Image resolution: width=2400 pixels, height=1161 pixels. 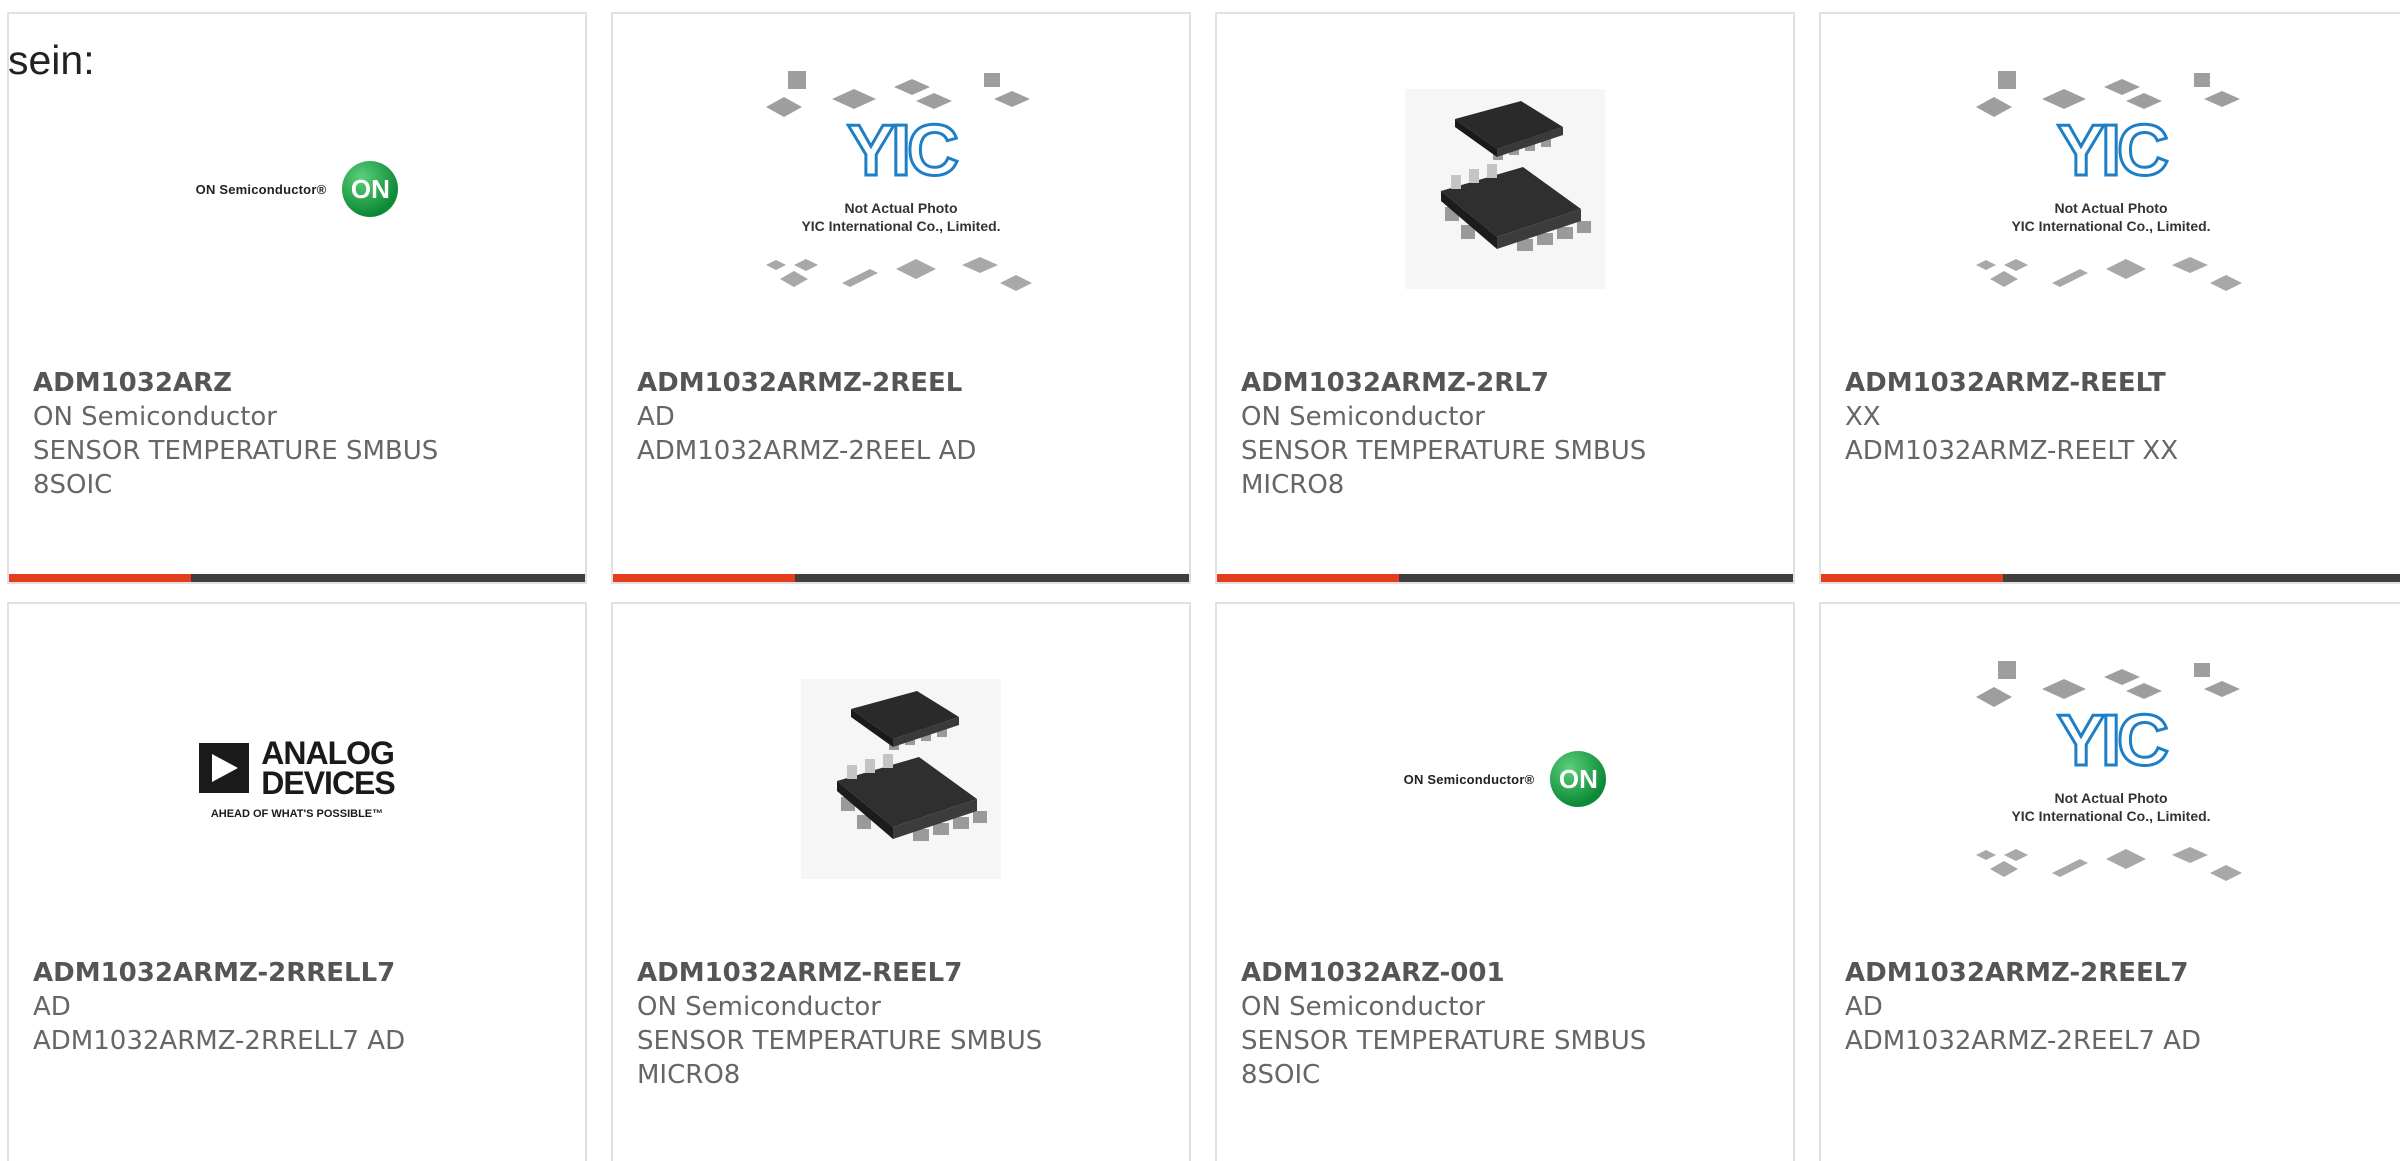 I want to click on part-number: ADM1032ARMZ-2RL7, so click(x=1509, y=383).